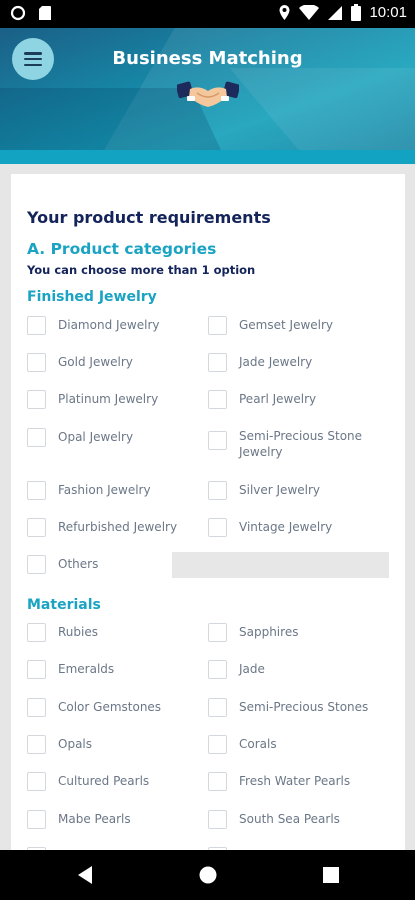  Describe the element at coordinates (356, 12) in the screenshot. I see `battery-icon` at that location.